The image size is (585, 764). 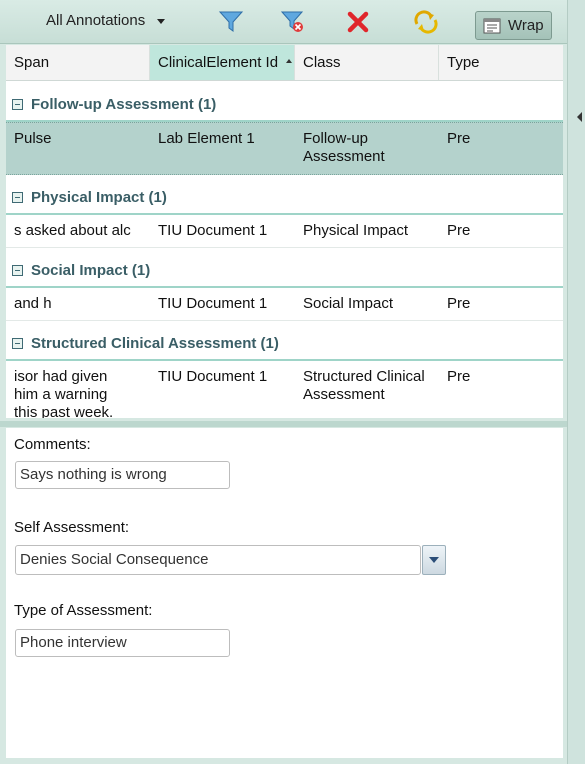 I want to click on filter-icon, so click(x=231, y=22).